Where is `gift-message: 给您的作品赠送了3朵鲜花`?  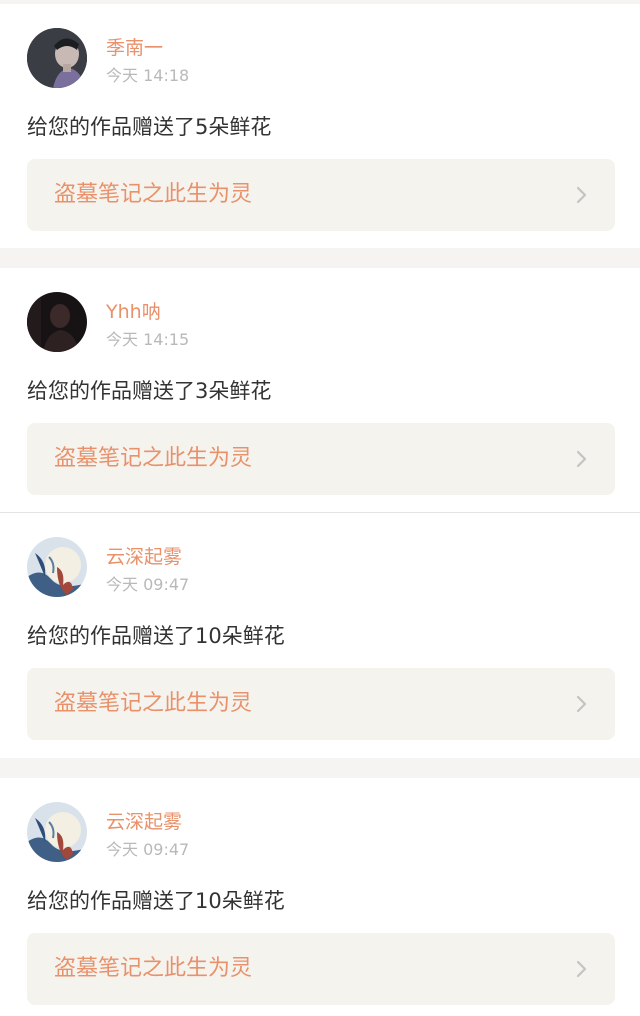
gift-message: 给您的作品赠送了3朵鲜花 is located at coordinates (149, 391).